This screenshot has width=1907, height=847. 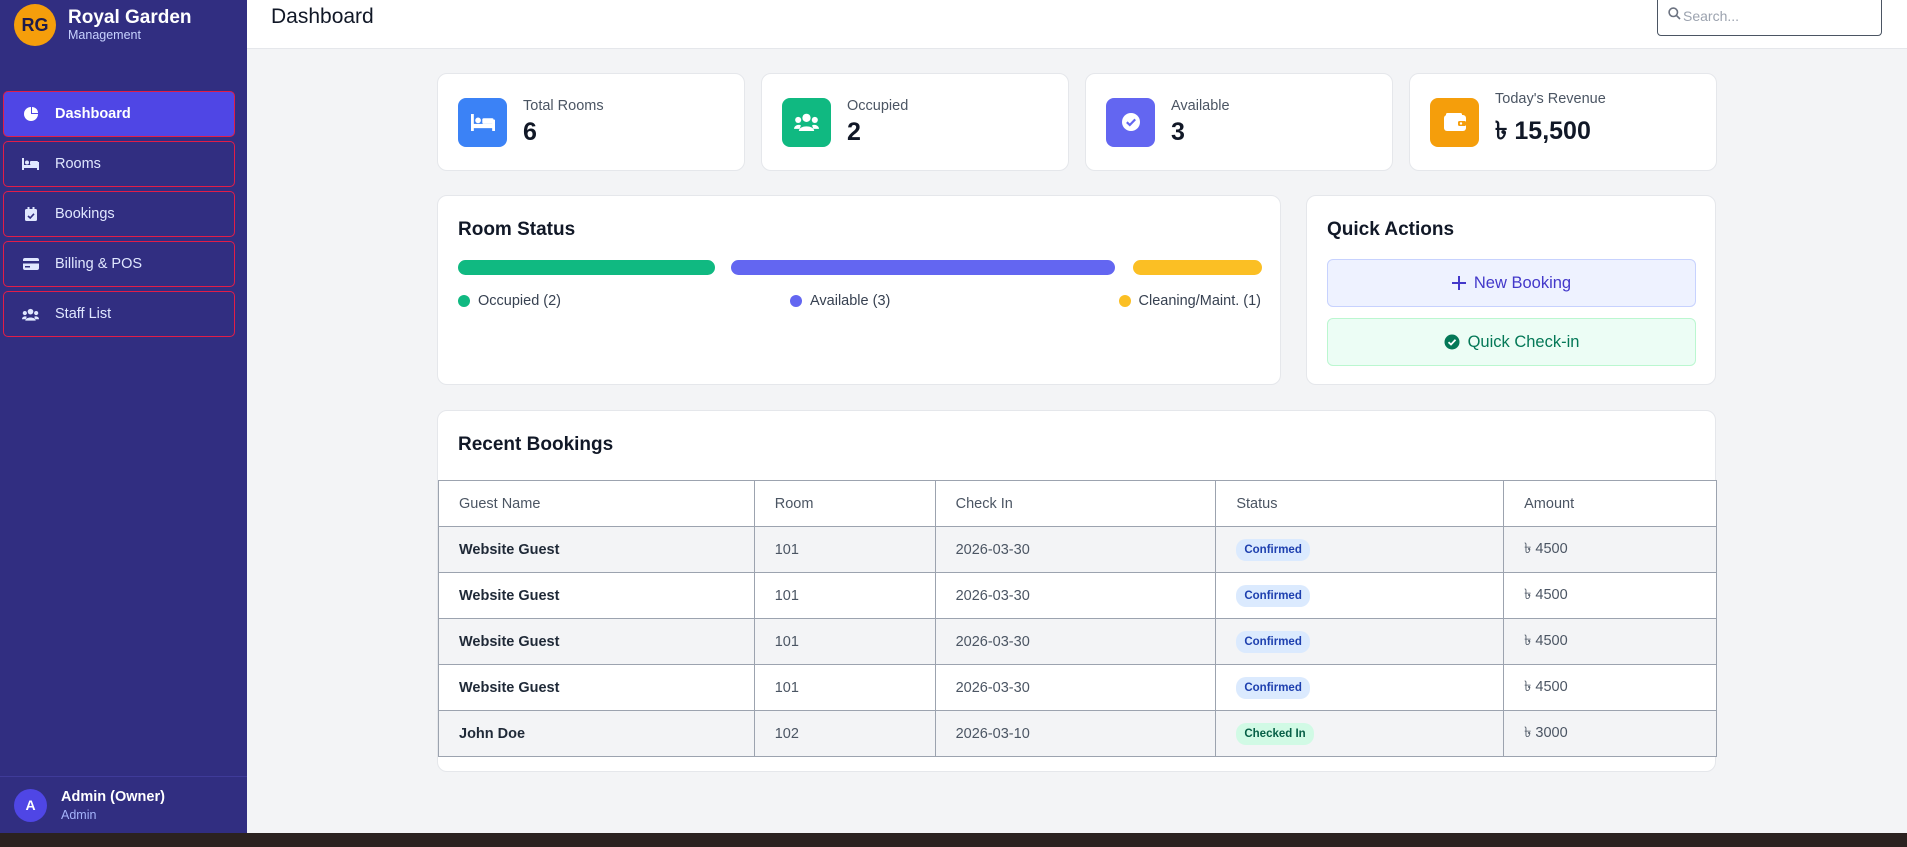 What do you see at coordinates (596, 733) in the screenshot?
I see `guest-name-cell: John Doe` at bounding box center [596, 733].